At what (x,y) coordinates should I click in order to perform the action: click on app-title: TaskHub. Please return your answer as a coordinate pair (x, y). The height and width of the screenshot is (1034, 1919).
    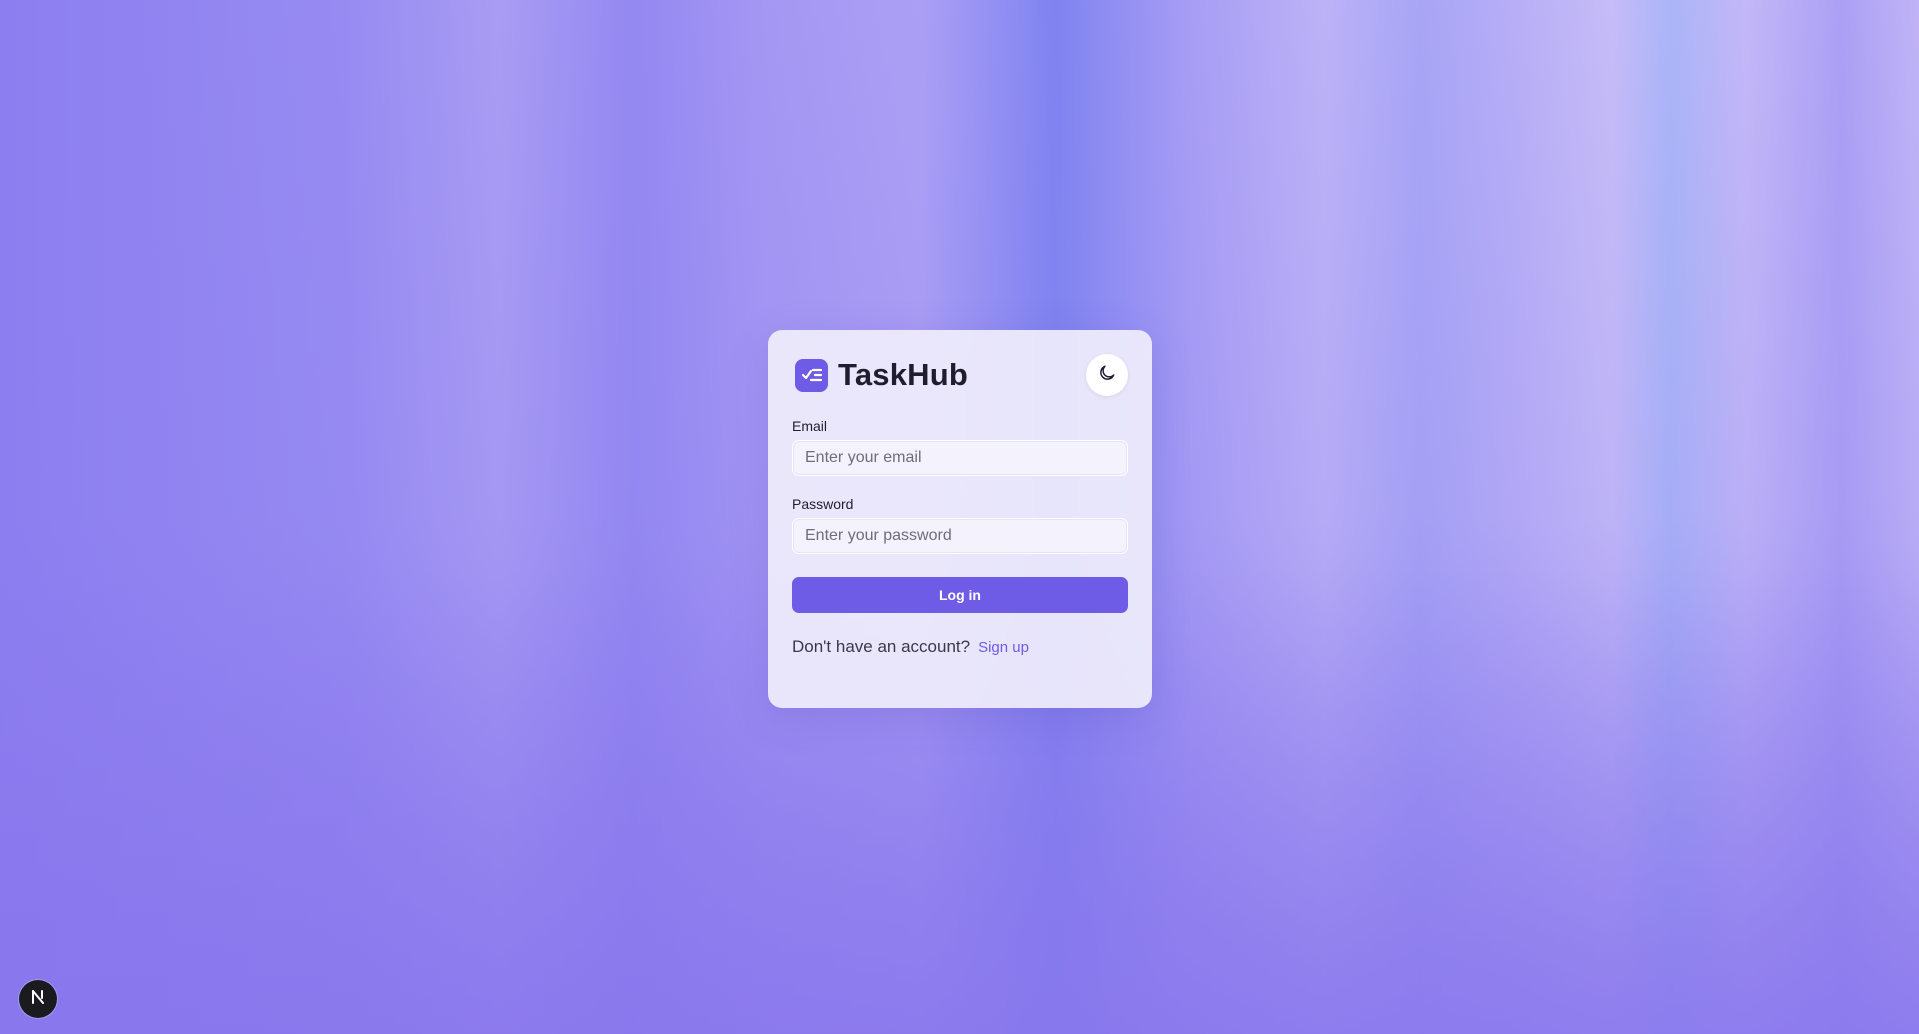
    Looking at the image, I should click on (903, 374).